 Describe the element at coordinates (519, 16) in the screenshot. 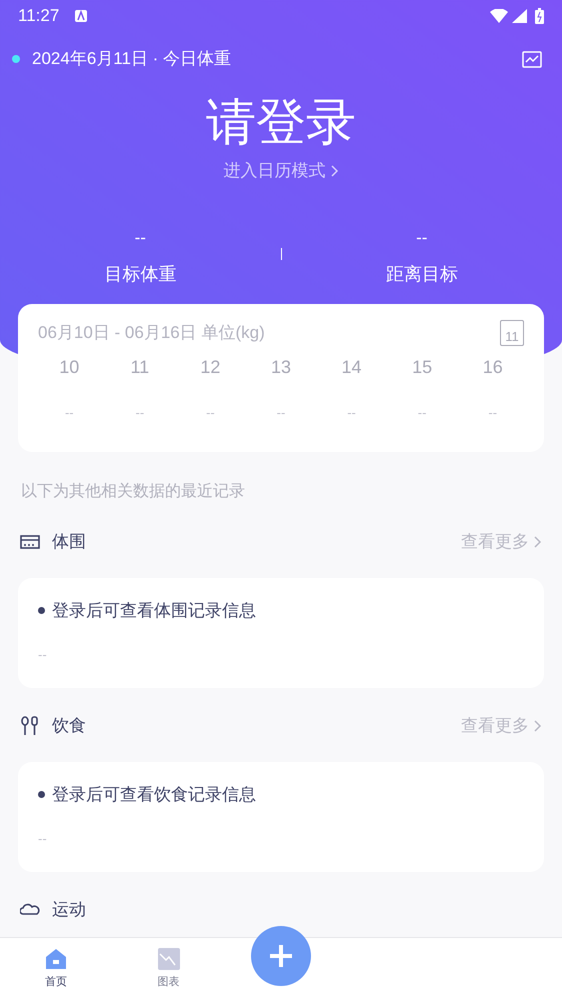

I see `signal-icon` at that location.